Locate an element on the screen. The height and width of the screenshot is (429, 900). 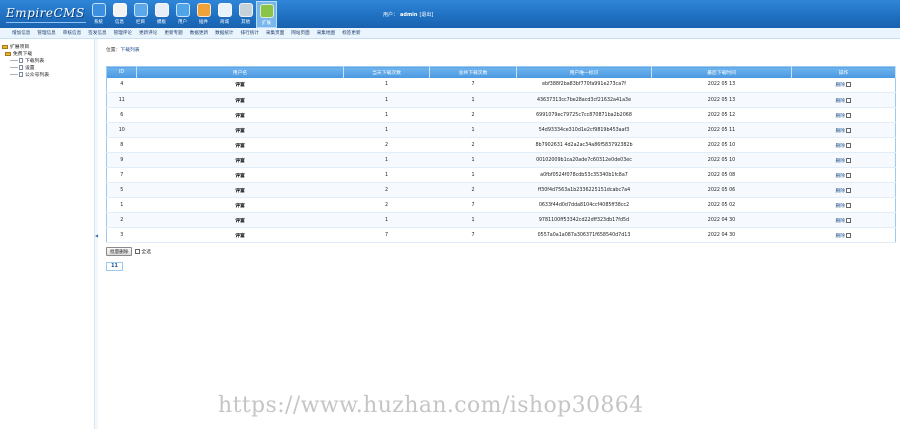
breadcrumb: 位置：下载列表 is located at coordinates (123, 49).